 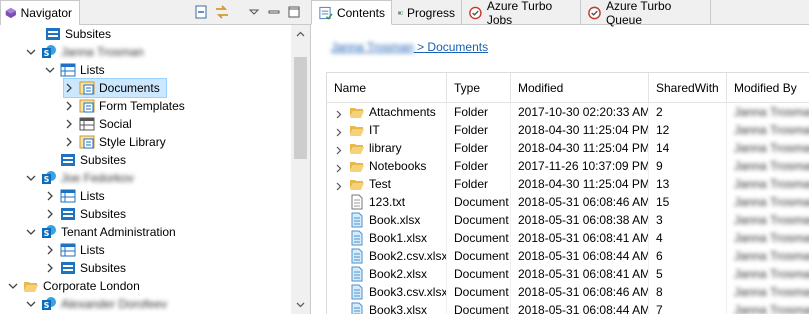 I want to click on cell-name: Book2.xlsx, so click(x=387, y=274).